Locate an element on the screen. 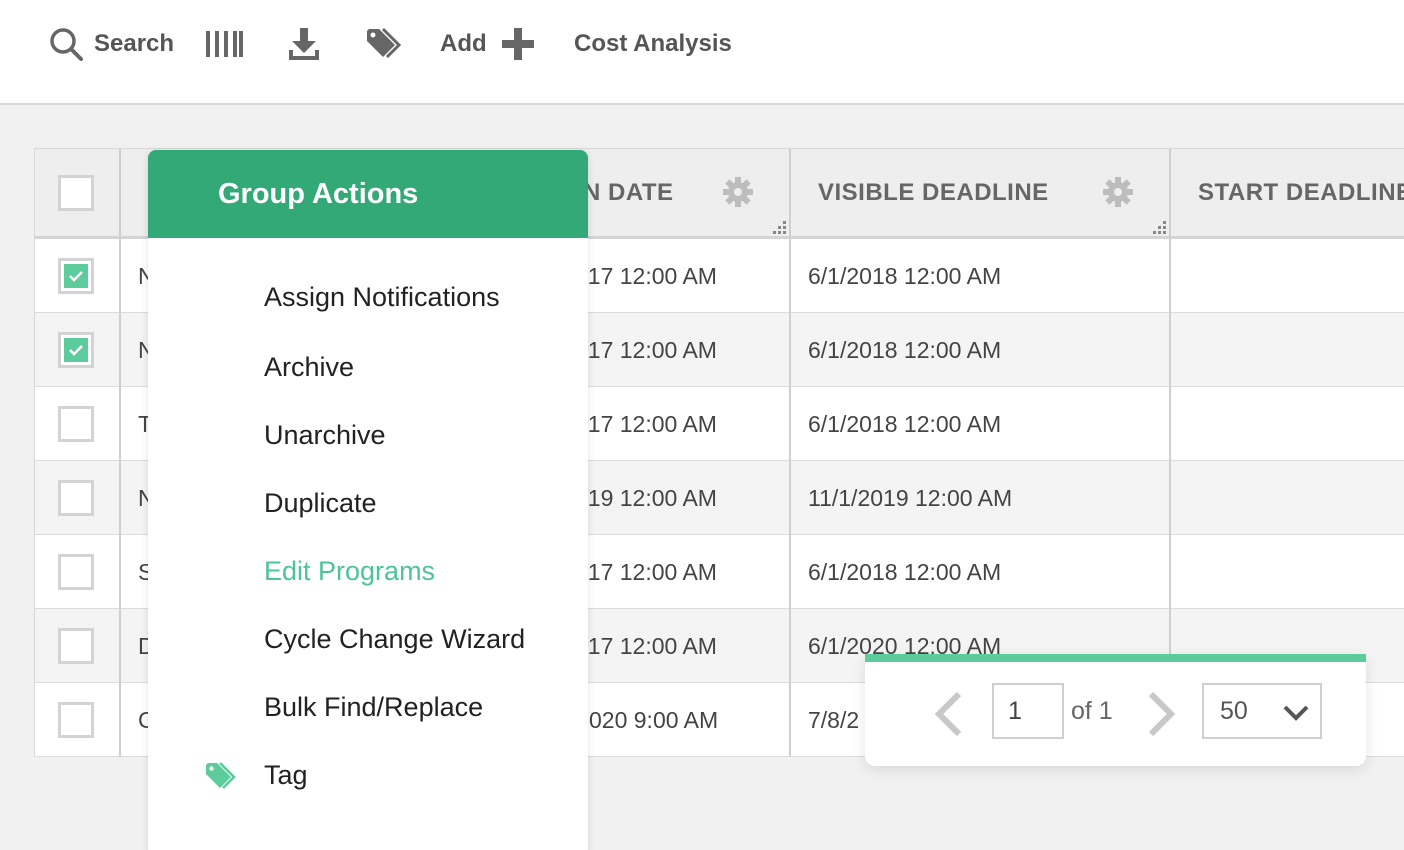 The width and height of the screenshot is (1404, 850). menu-item-bulk-find-replace: Bulk Find/Replace is located at coordinates (373, 707).